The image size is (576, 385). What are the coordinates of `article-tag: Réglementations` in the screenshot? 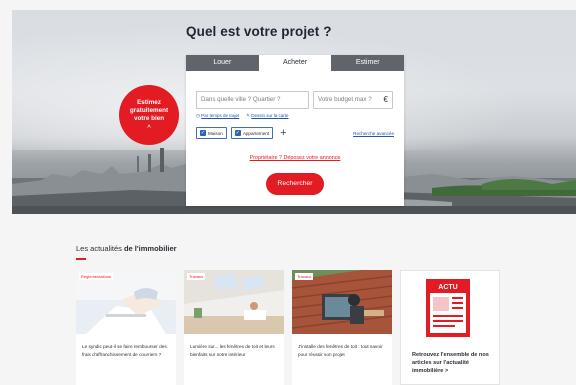 It's located at (96, 276).